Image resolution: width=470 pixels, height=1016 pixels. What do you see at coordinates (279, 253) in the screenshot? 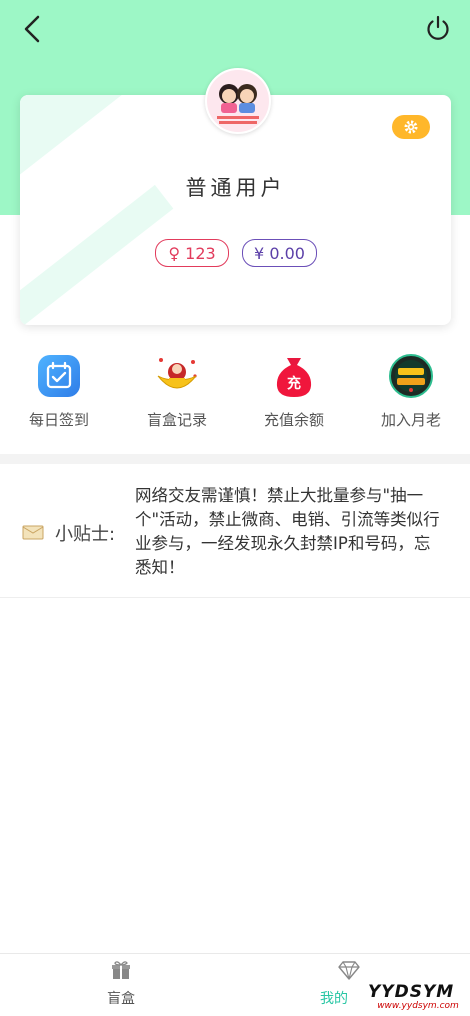
I see `balance-badge: ¥ 0.00` at bounding box center [279, 253].